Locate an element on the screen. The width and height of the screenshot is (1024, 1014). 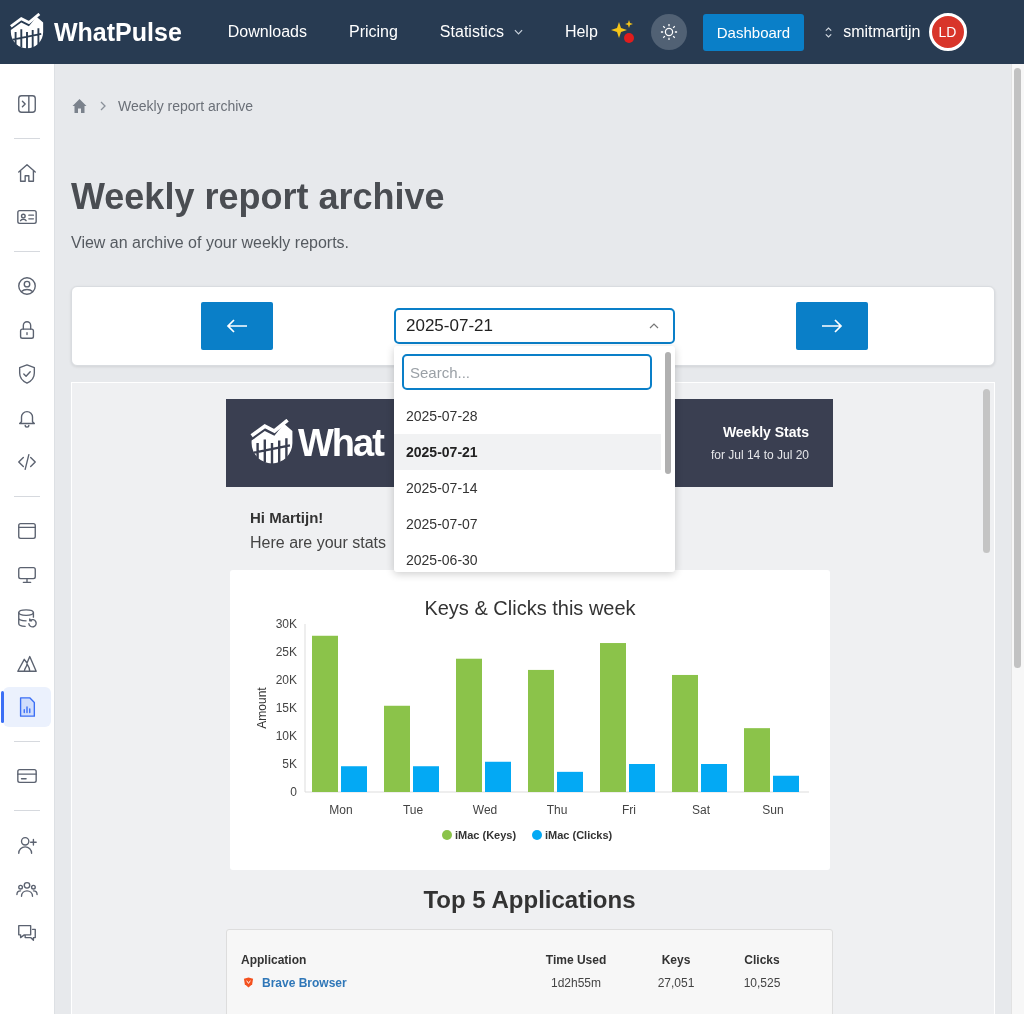
sun-icon is located at coordinates (668, 32).